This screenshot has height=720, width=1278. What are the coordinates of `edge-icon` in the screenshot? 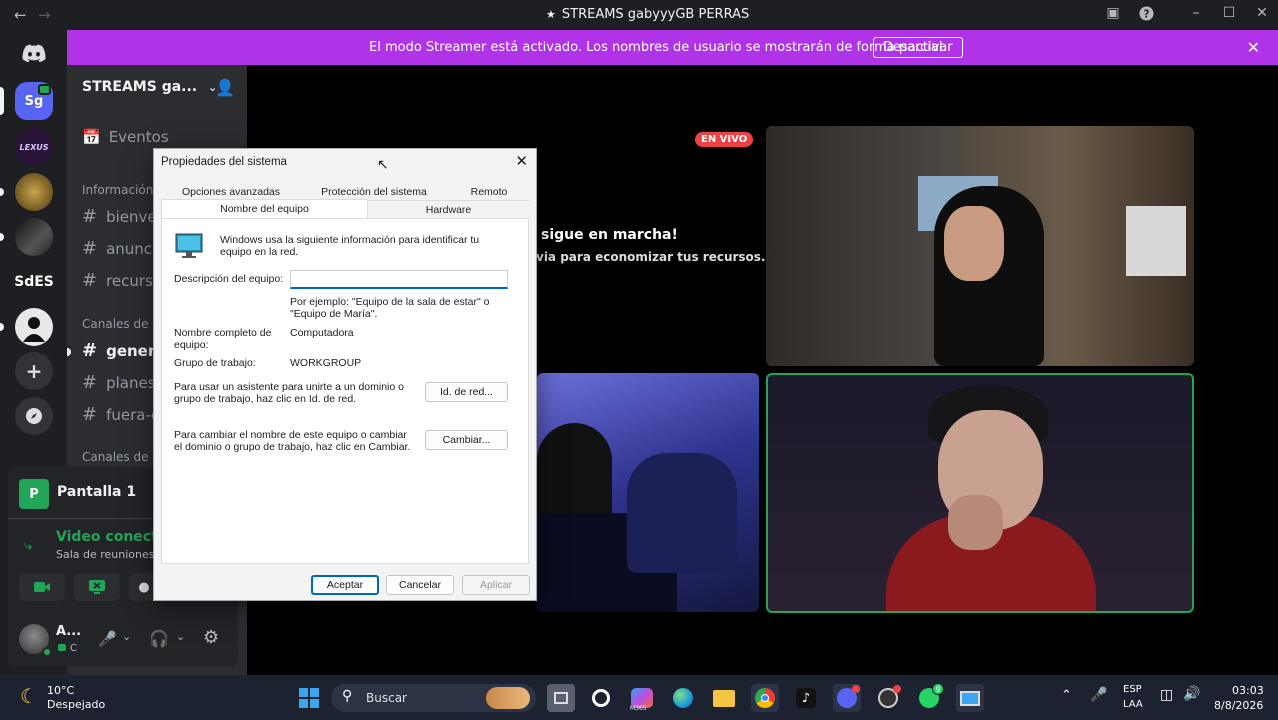 It's located at (683, 698).